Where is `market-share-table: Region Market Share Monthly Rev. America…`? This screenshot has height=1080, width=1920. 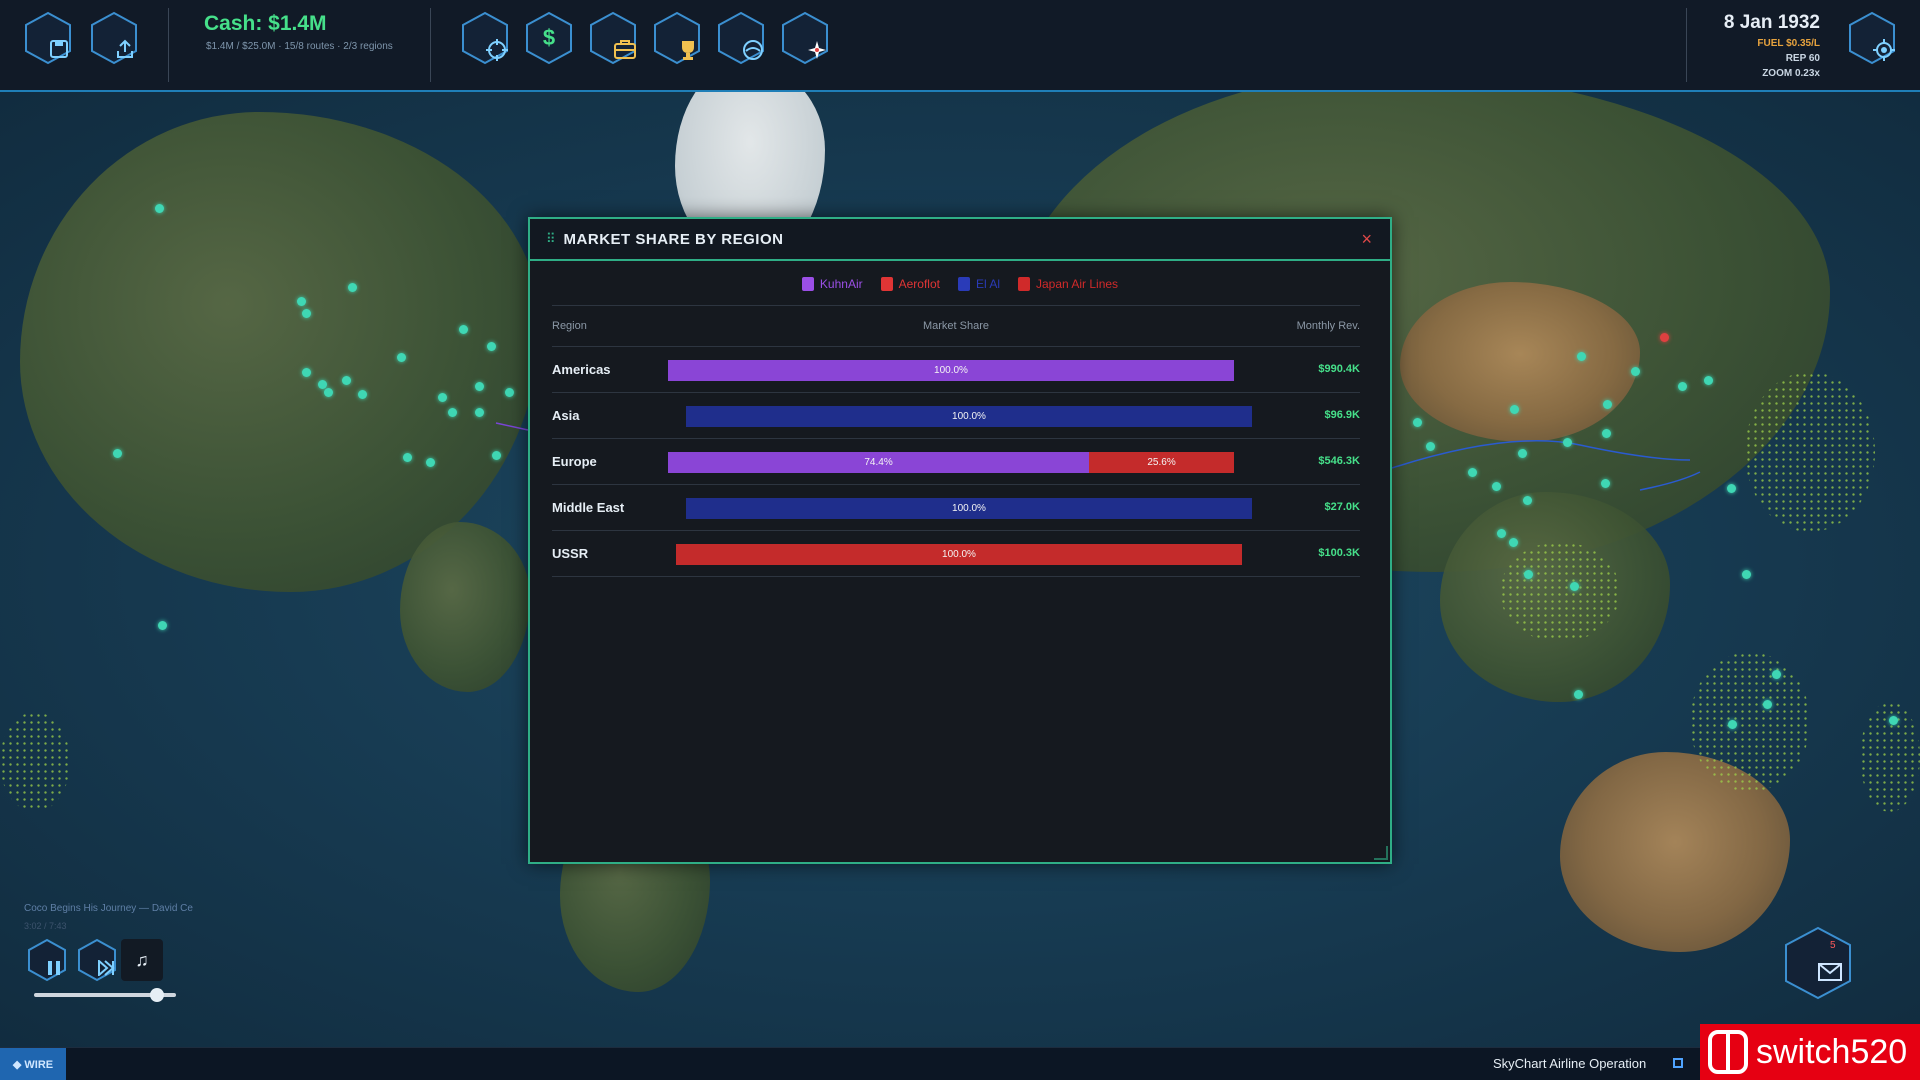
market-share-table: Region Market Share Monthly Rev. America… is located at coordinates (956, 441).